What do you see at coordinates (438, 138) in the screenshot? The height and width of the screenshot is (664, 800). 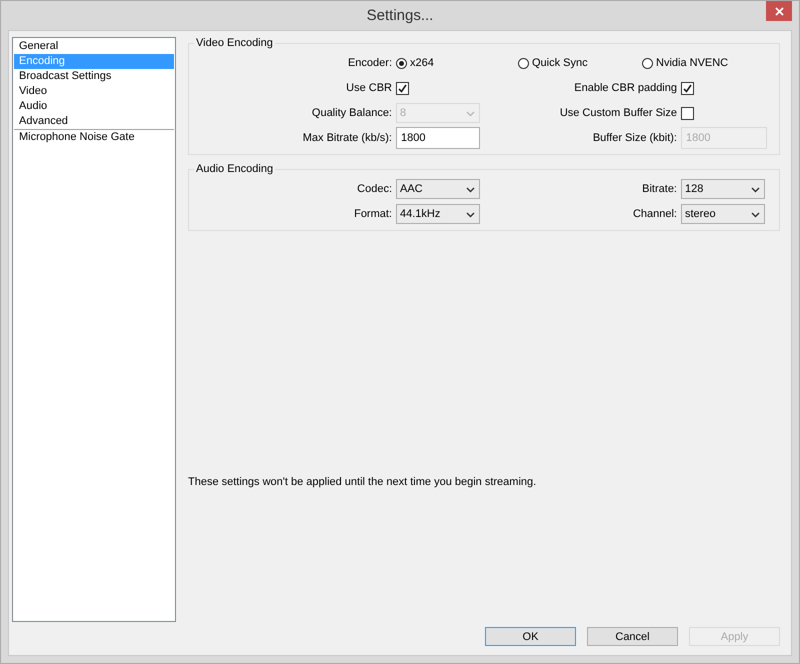 I see `bitrate-field: 1800` at bounding box center [438, 138].